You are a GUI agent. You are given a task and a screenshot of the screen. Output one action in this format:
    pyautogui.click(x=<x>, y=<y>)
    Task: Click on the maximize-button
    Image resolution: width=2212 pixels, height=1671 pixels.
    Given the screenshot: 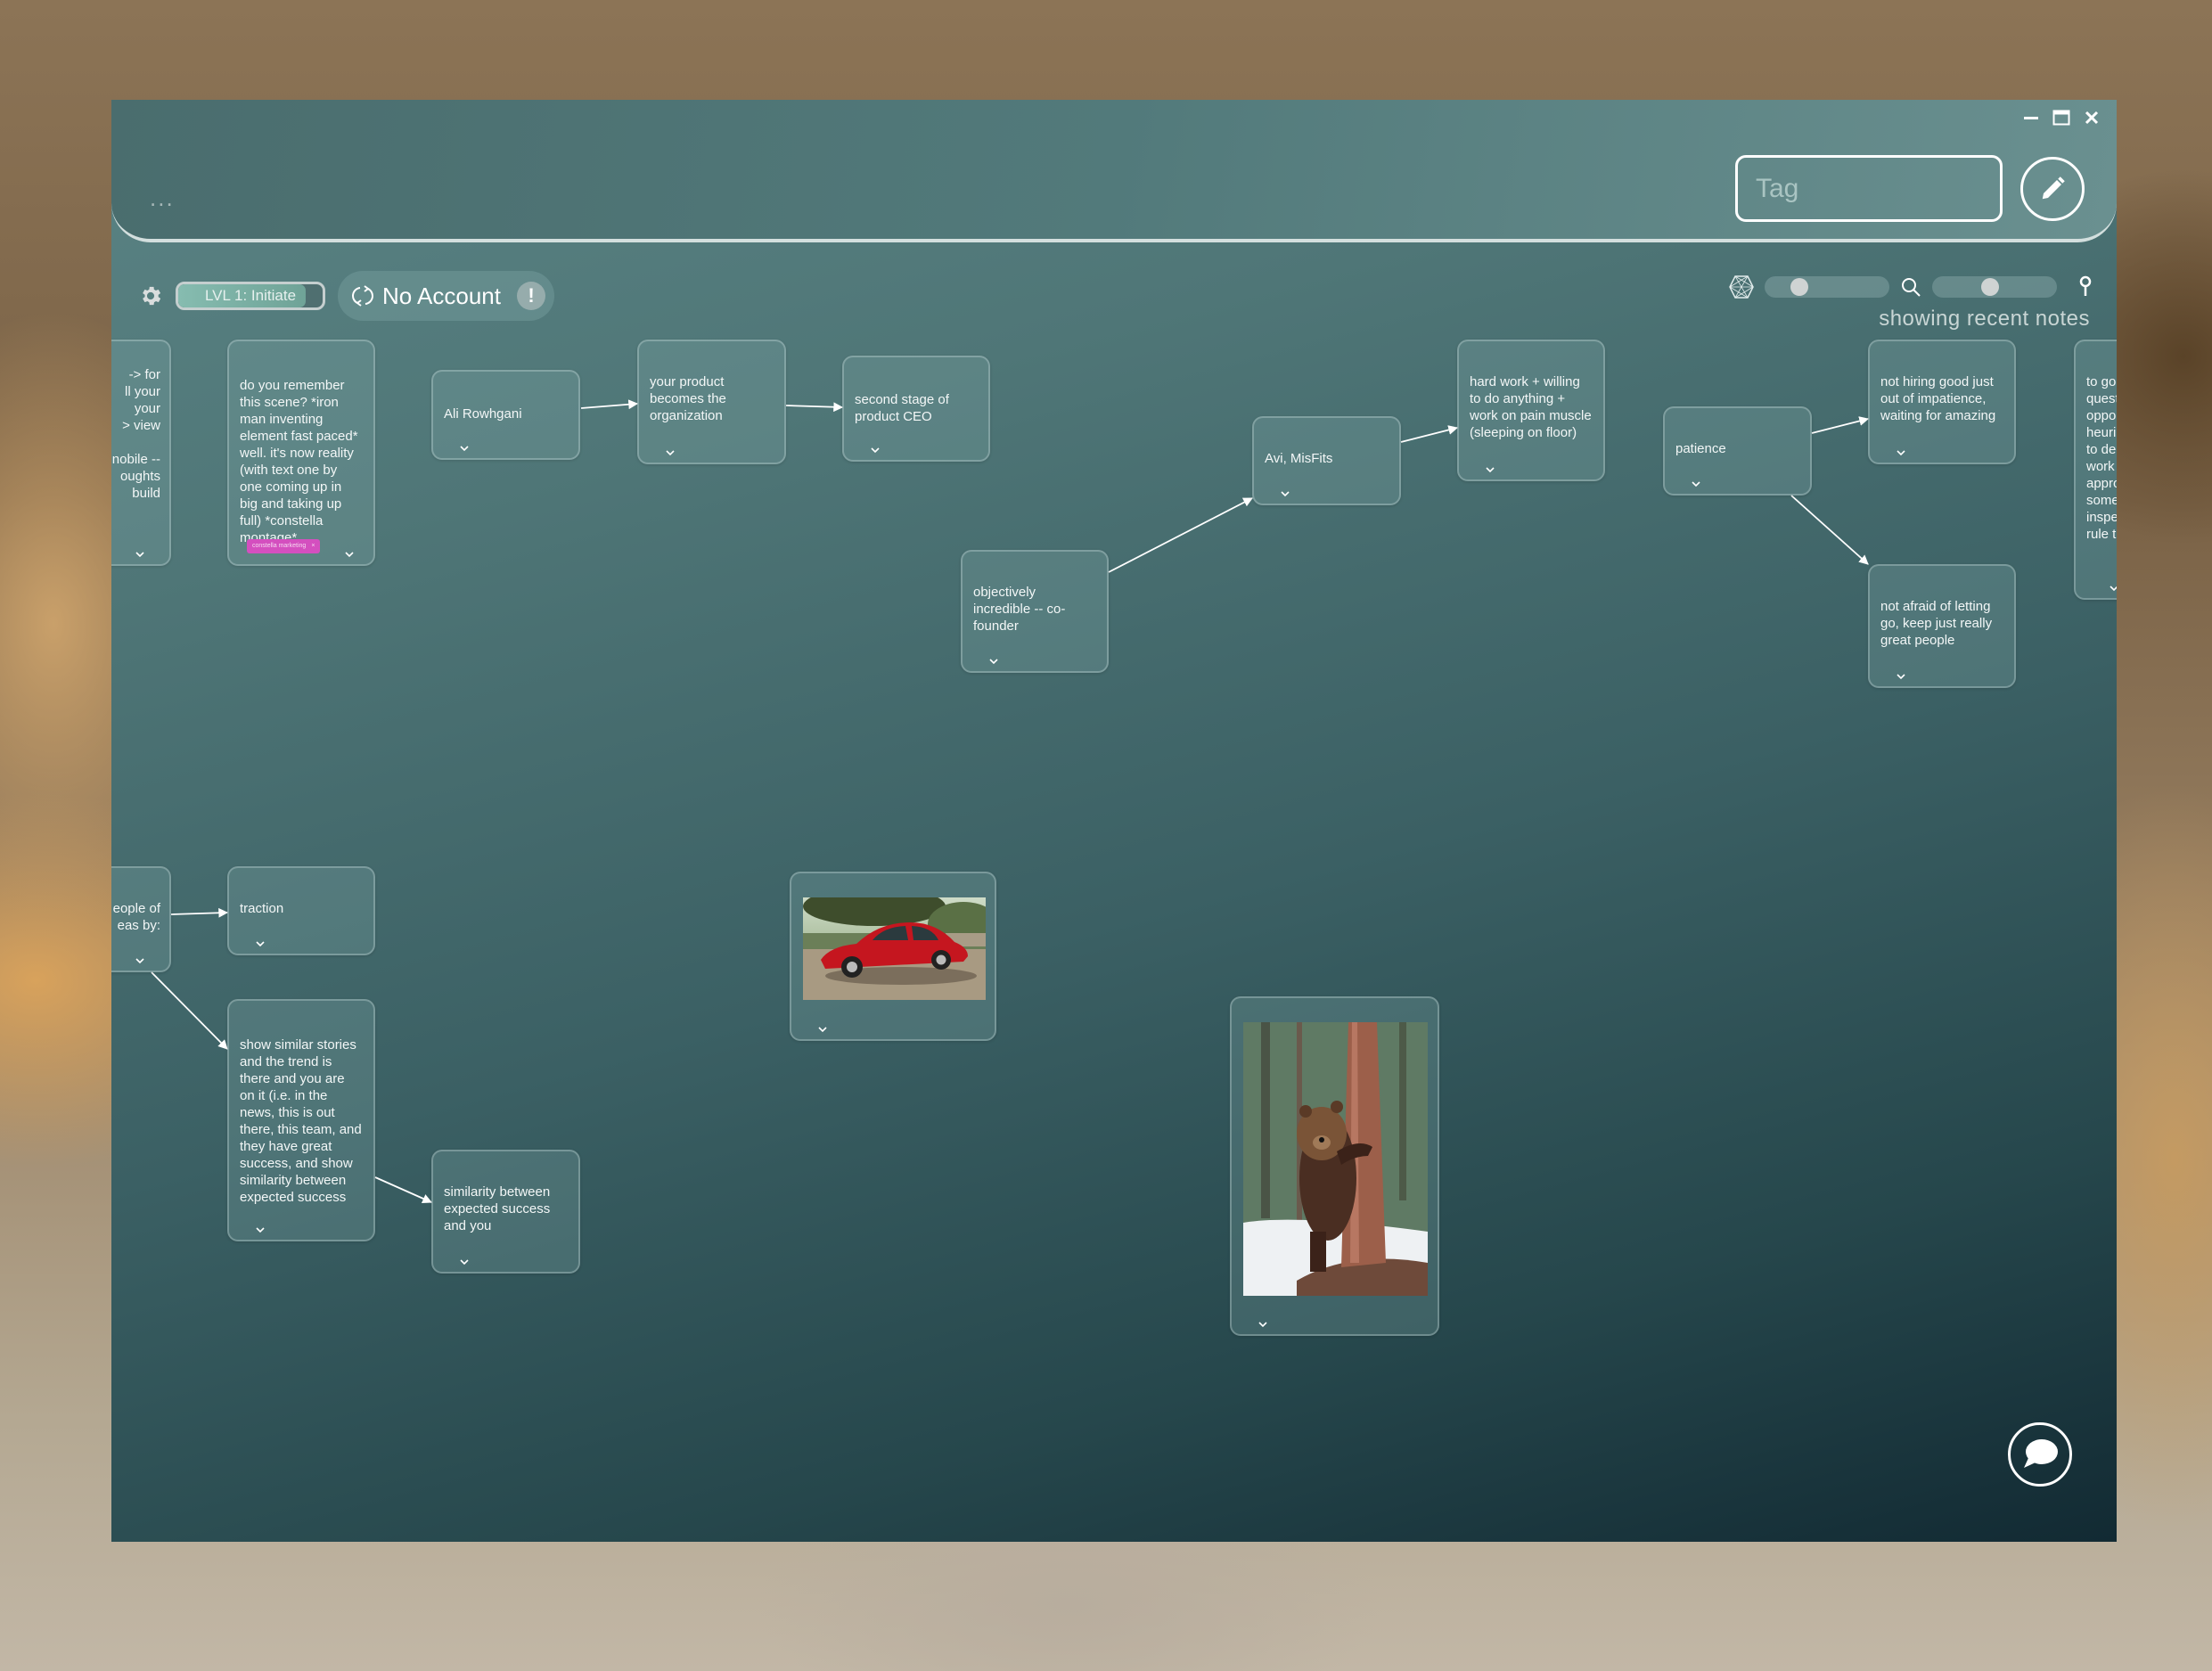 What is the action you would take?
    pyautogui.click(x=2061, y=118)
    